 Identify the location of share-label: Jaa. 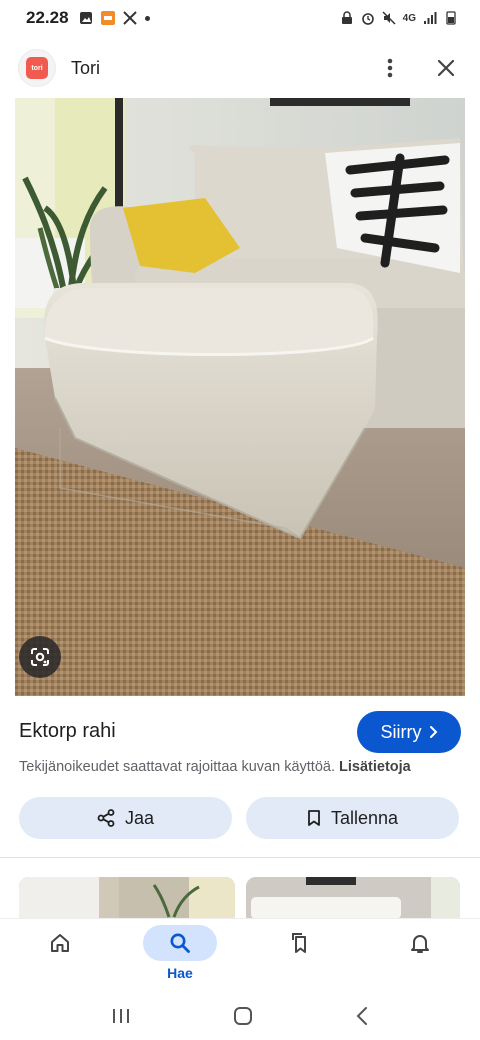
(139, 817).